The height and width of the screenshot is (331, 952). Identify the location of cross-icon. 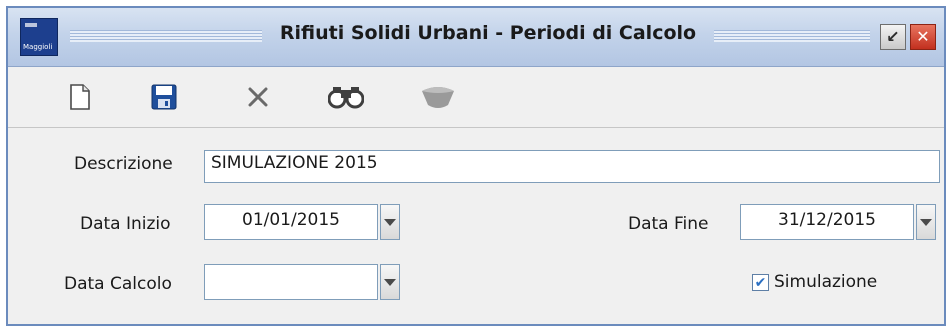
(258, 97).